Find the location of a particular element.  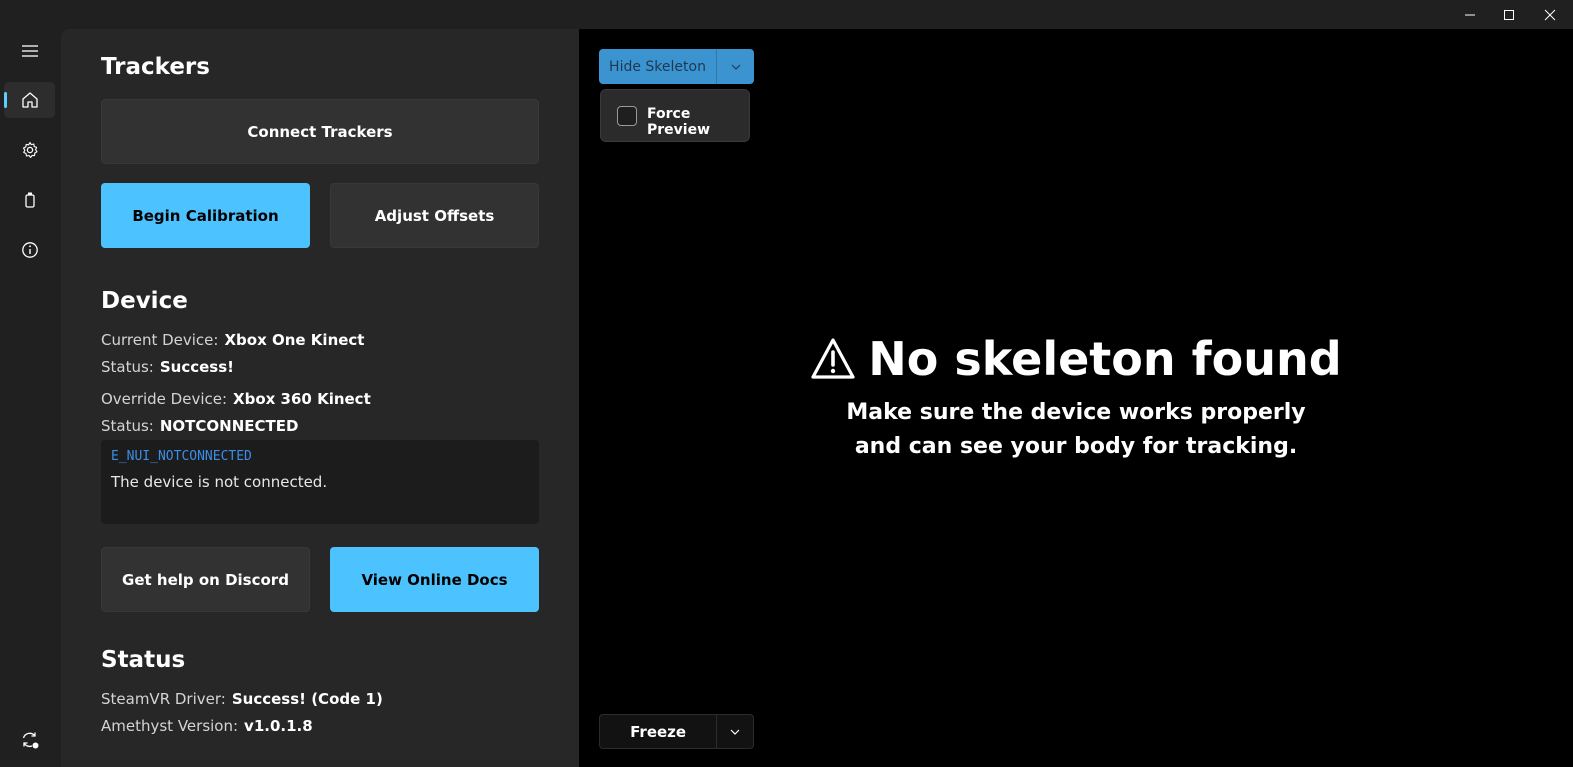

override-device-label: Override Device: is located at coordinates (164, 399).